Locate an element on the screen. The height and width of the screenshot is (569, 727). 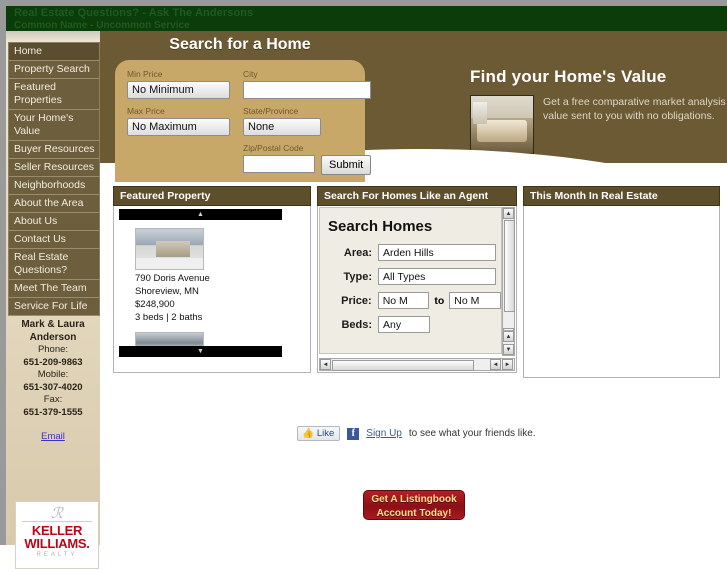
sidebar-item-property-search: Property Search is located at coordinates (54, 70).